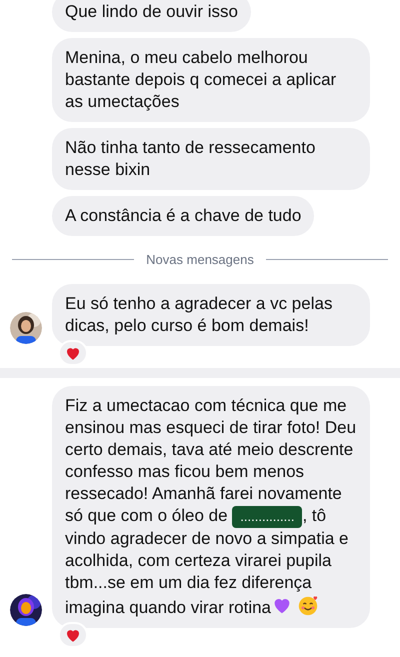 Image resolution: width=400 pixels, height=657 pixels. What do you see at coordinates (211, 80) in the screenshot?
I see `message-bubble: Menina, o meu cabelo melhorou bastante depois q comecei a aplicar as umectações` at bounding box center [211, 80].